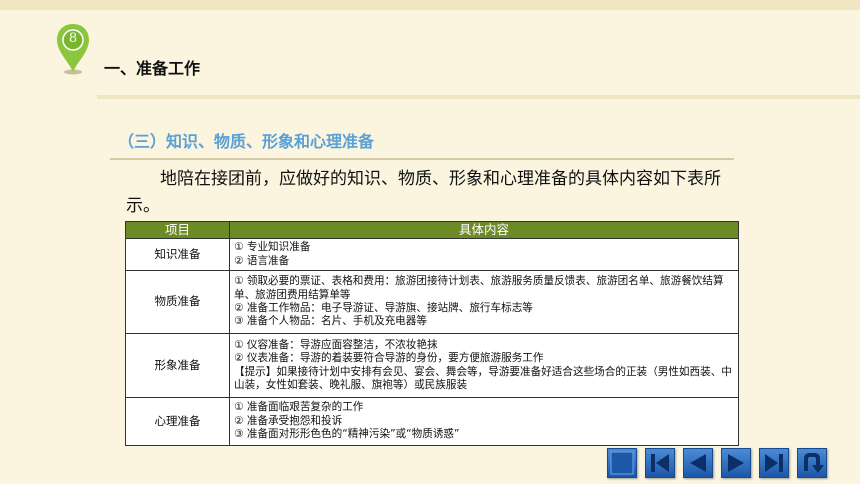 Image resolution: width=860 pixels, height=484 pixels. What do you see at coordinates (73, 49) in the screenshot?
I see `slide-number-badge: 8` at bounding box center [73, 49].